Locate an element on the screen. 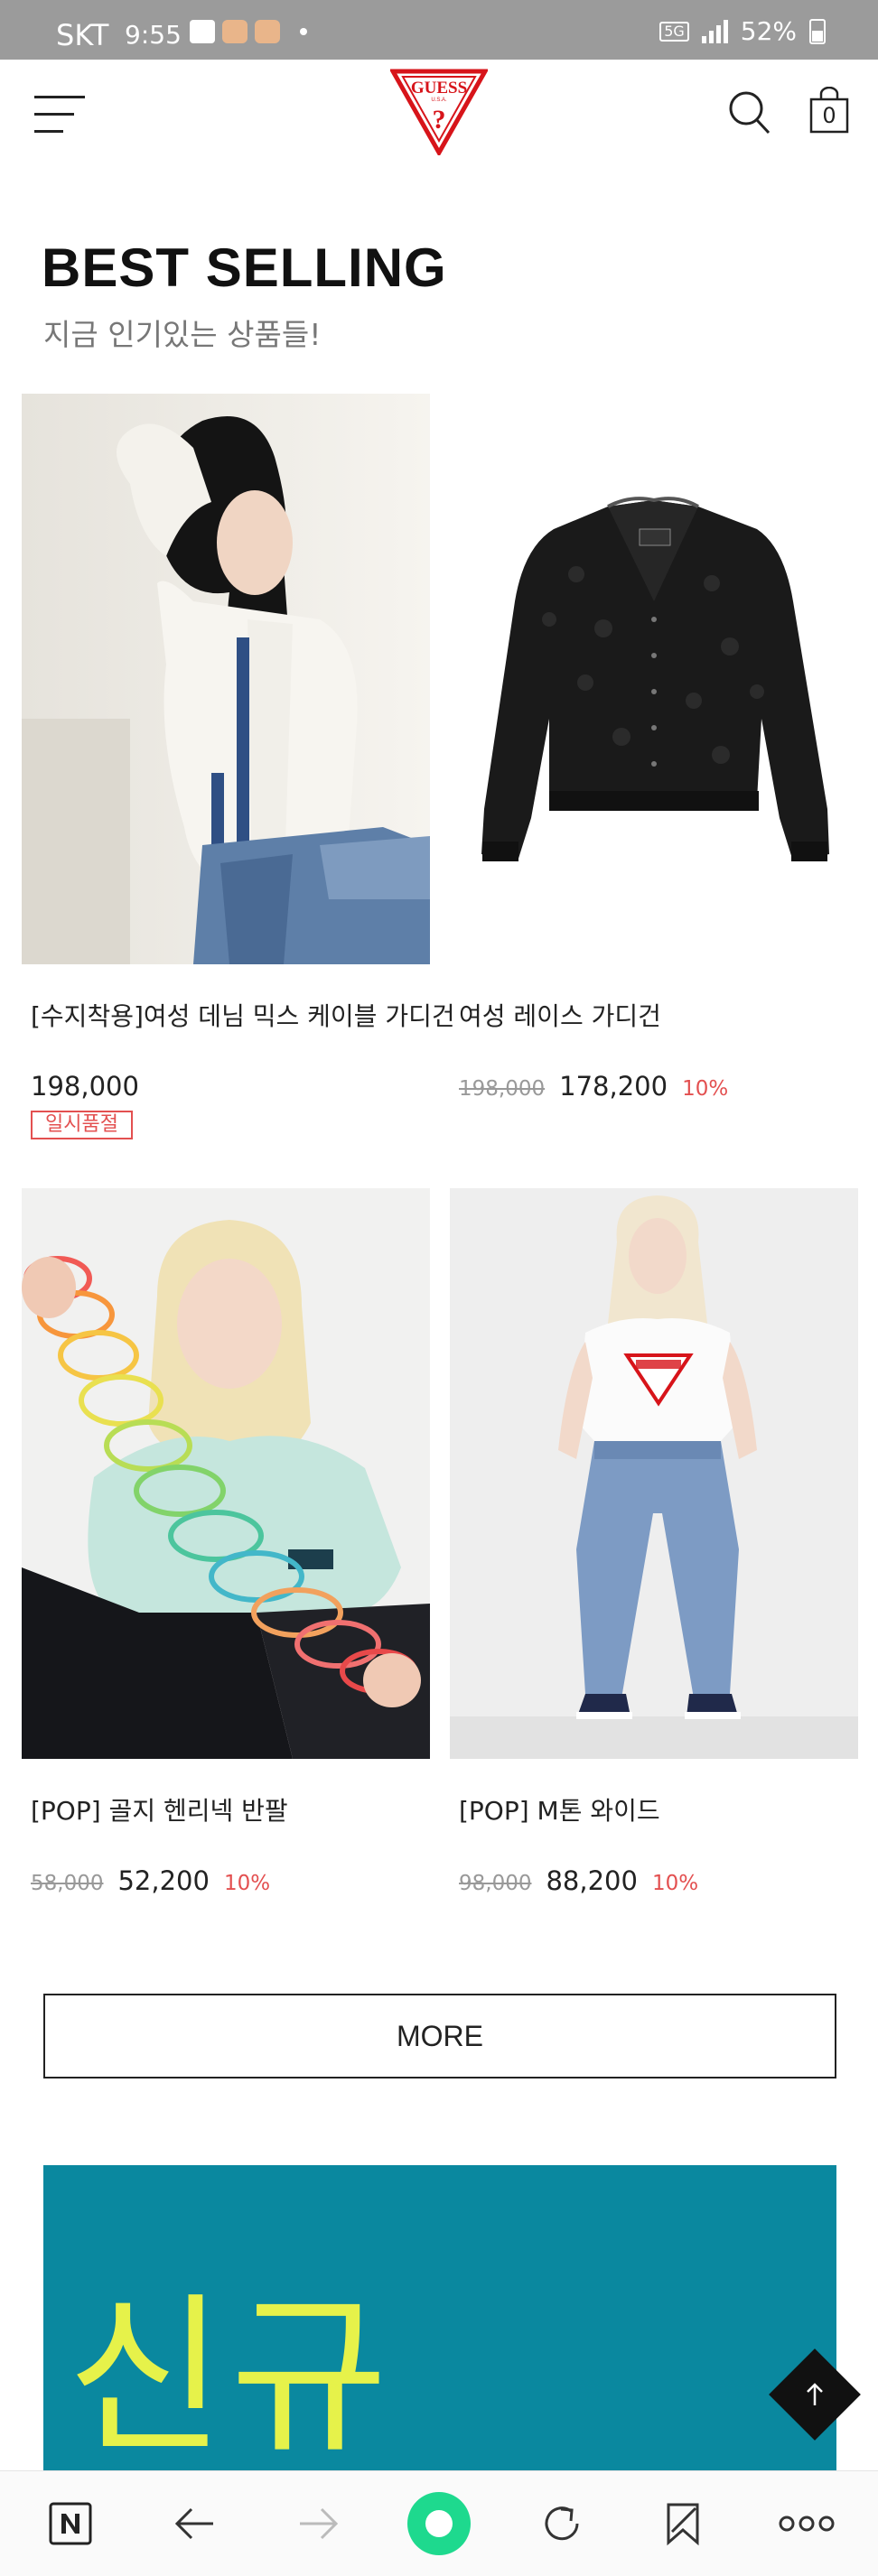  promo-banner: 신규 is located at coordinates (439, 2317).